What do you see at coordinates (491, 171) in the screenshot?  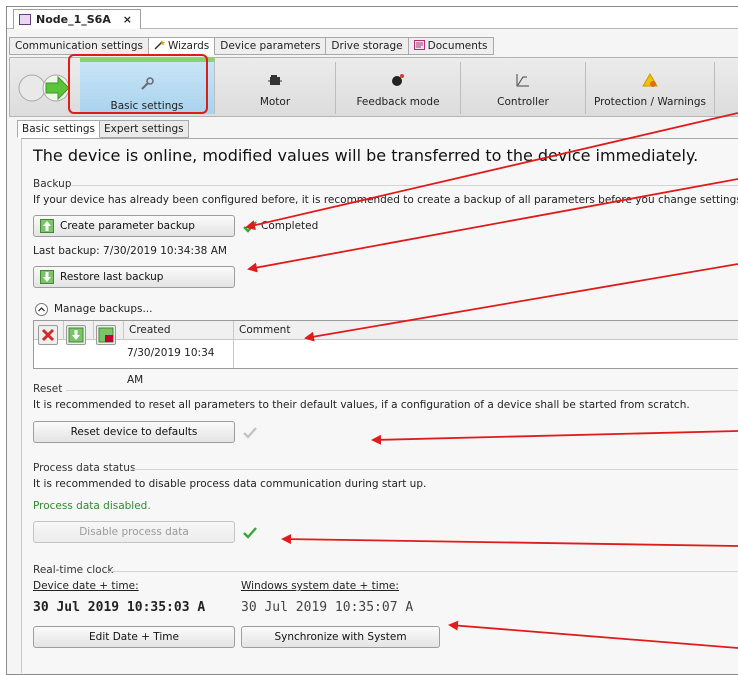 I see `arrow-to-backup-status` at bounding box center [491, 171].